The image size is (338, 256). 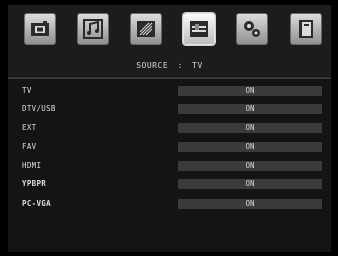 I want to click on header-divider, so click(x=169, y=78).